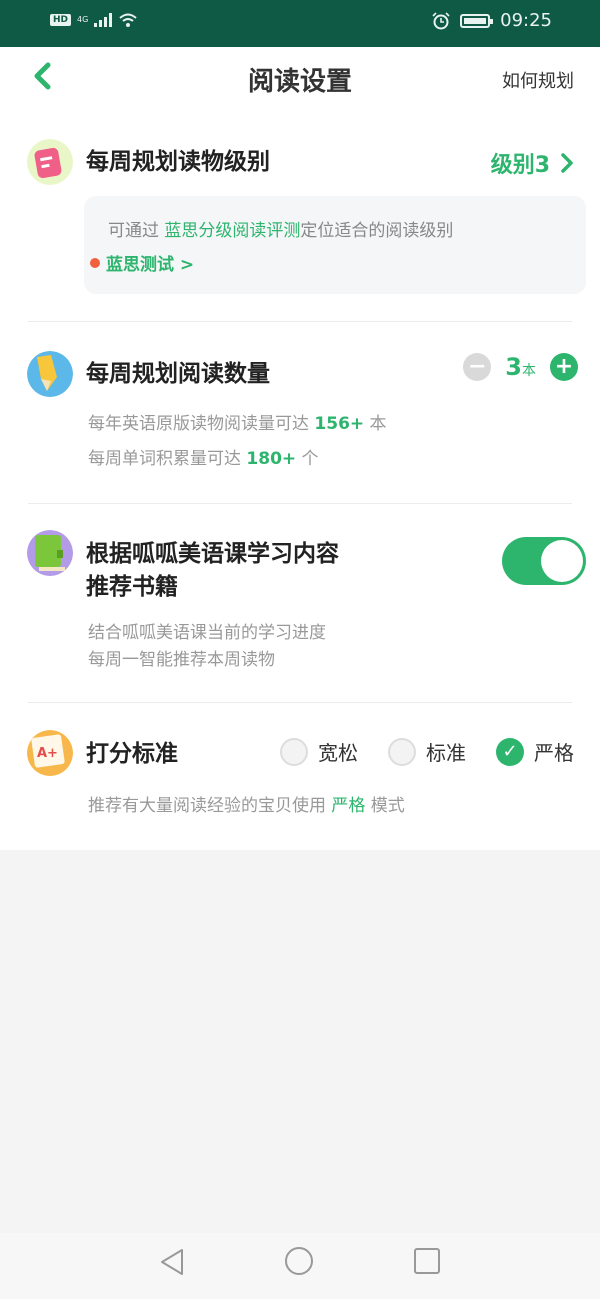 This screenshot has height=1299, width=600. What do you see at coordinates (150, 265) in the screenshot?
I see `lexile-test-label: 蓝思测试 >` at bounding box center [150, 265].